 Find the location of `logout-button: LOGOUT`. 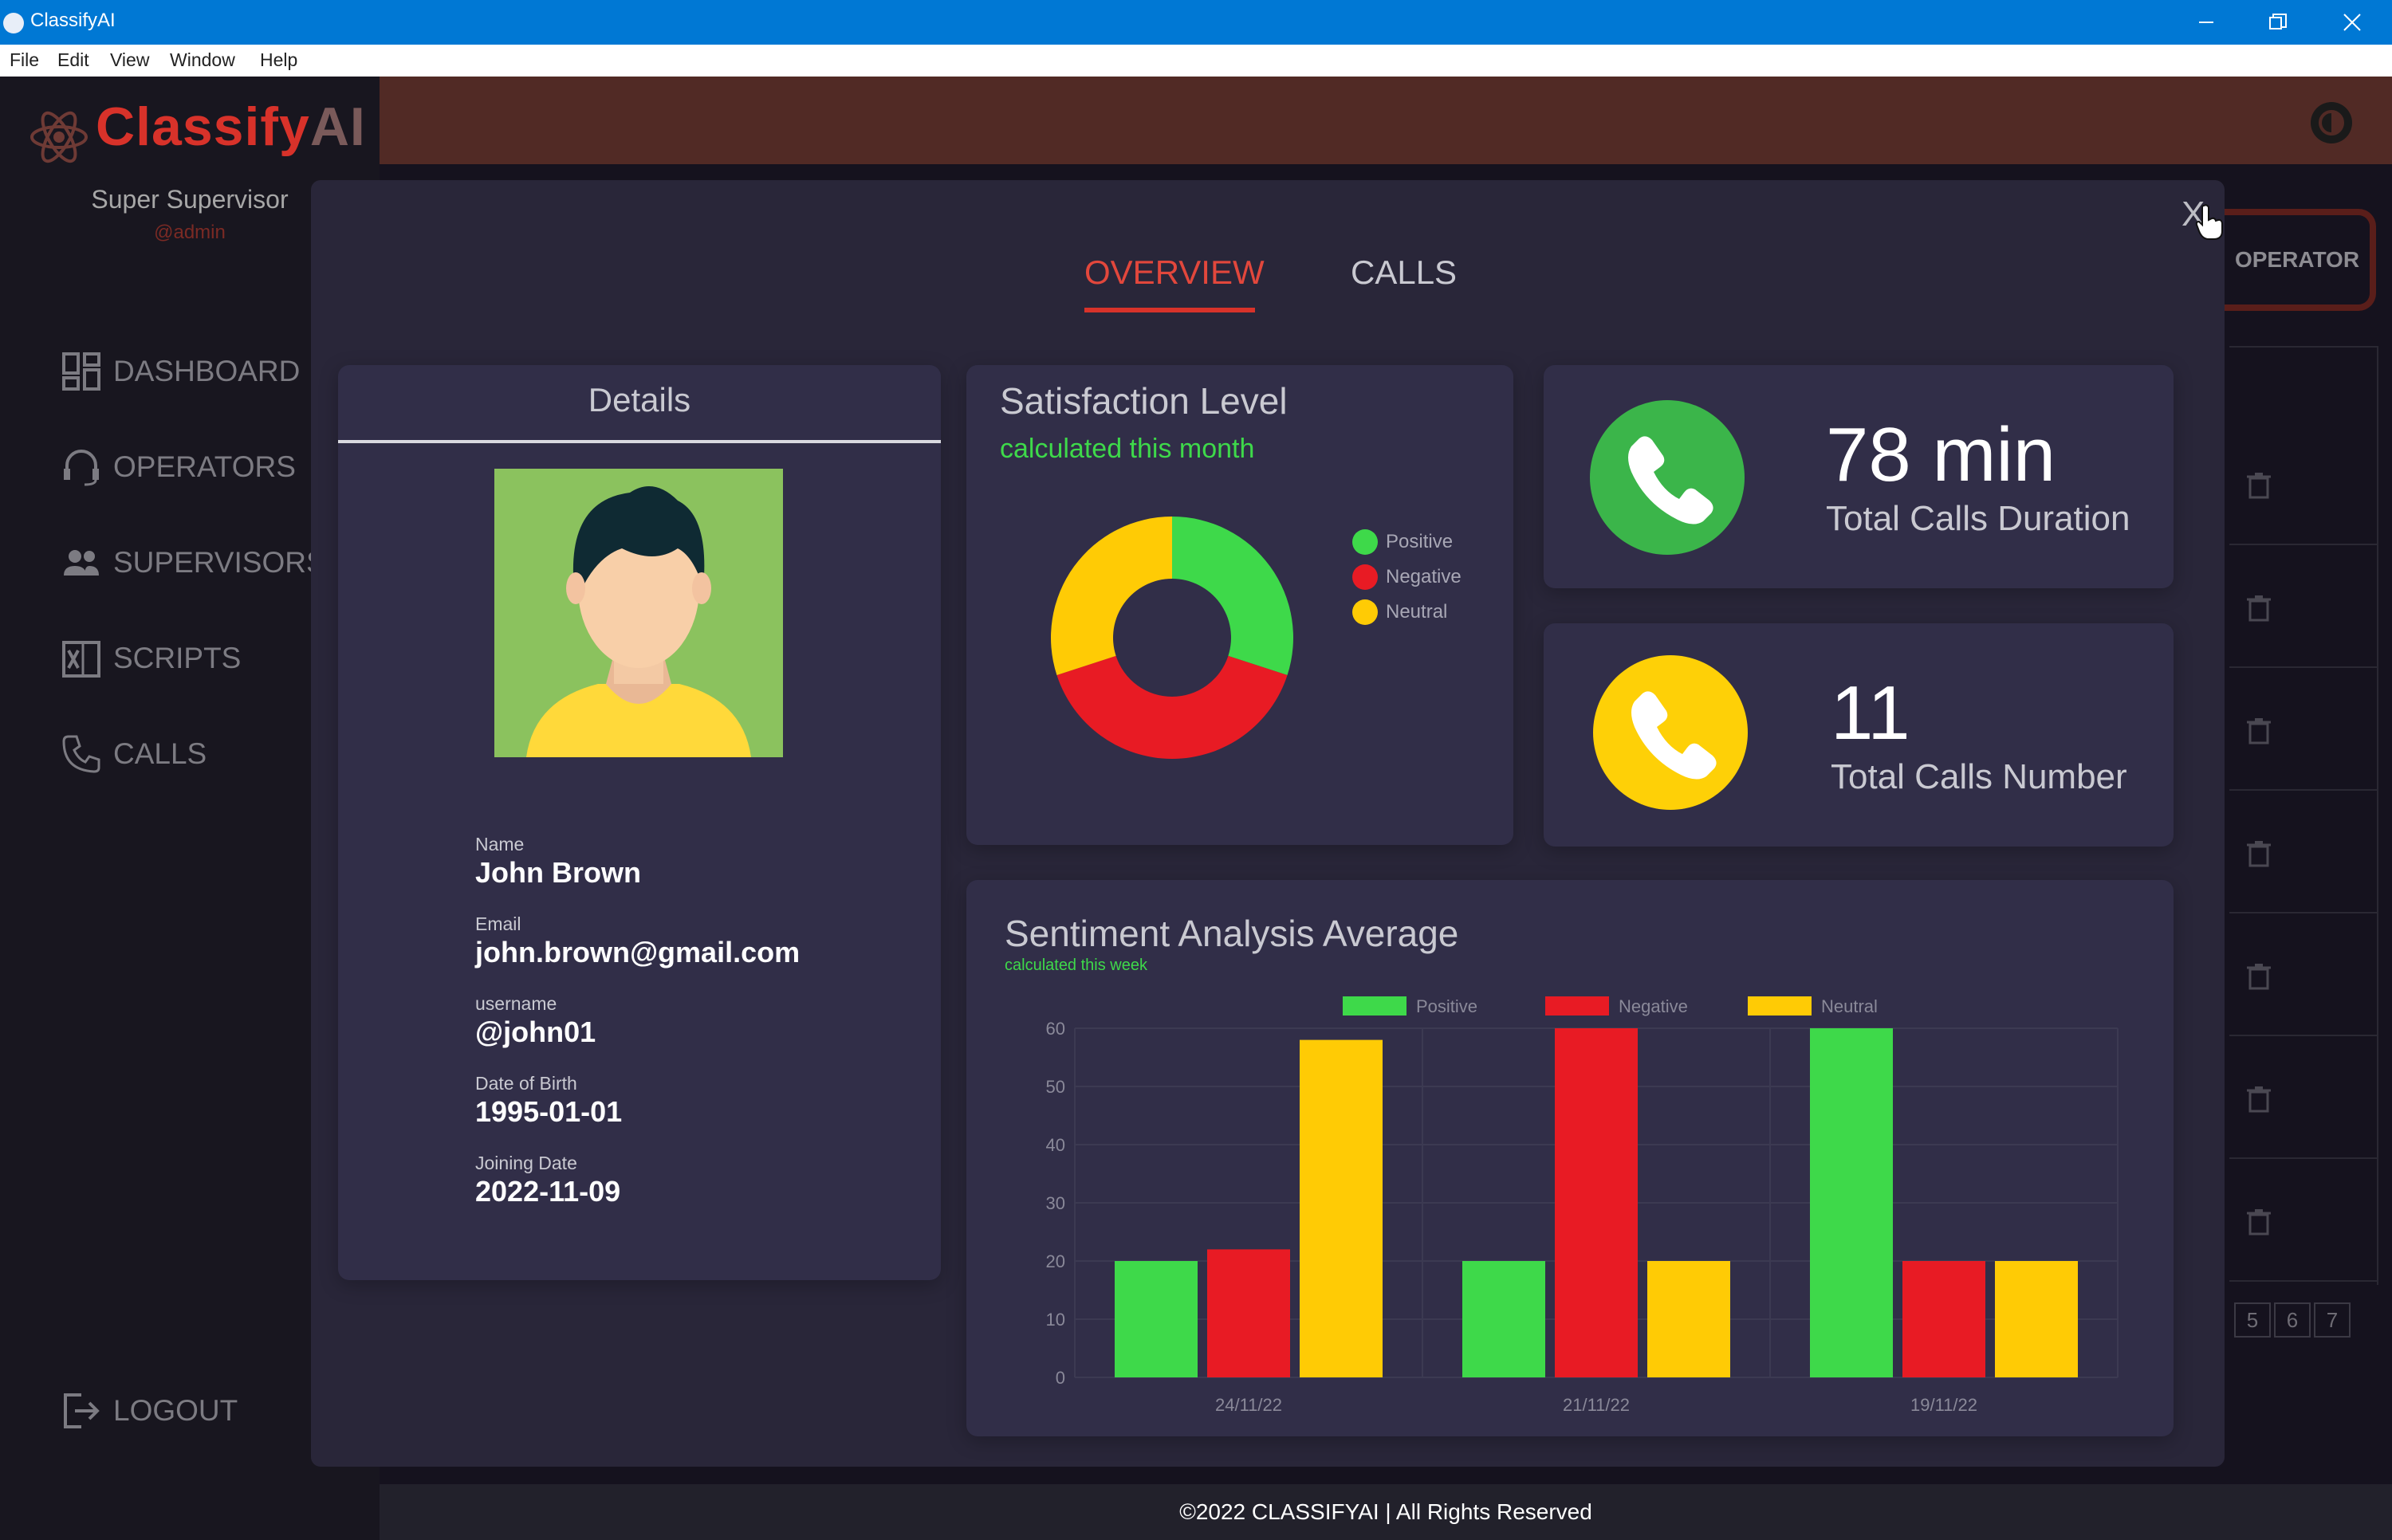

logout-button: LOGOUT is located at coordinates (149, 1411).